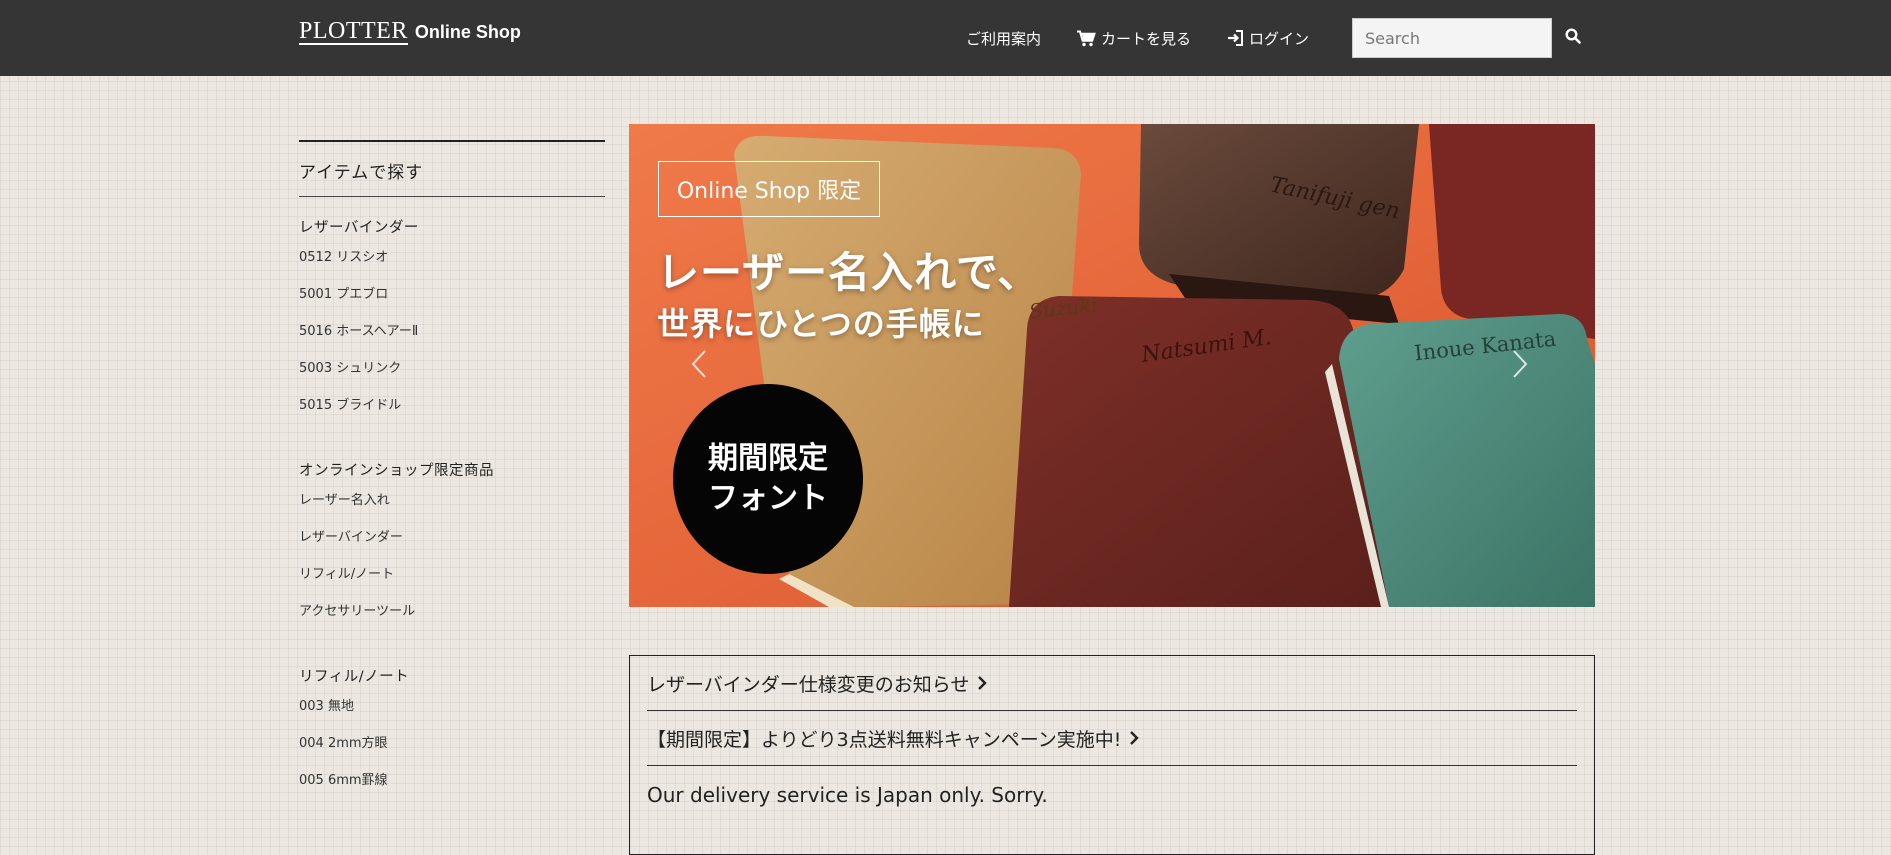 The image size is (1891, 855). Describe the element at coordinates (452, 574) in the screenshot. I see `sidebar-item: リフィル/ノート` at that location.